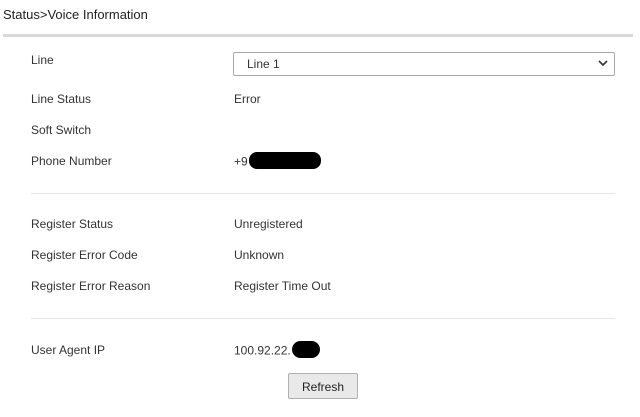 This screenshot has height=417, width=640. I want to click on register-error-reason-row: Register Error Reason Register Time Out, so click(323, 289).